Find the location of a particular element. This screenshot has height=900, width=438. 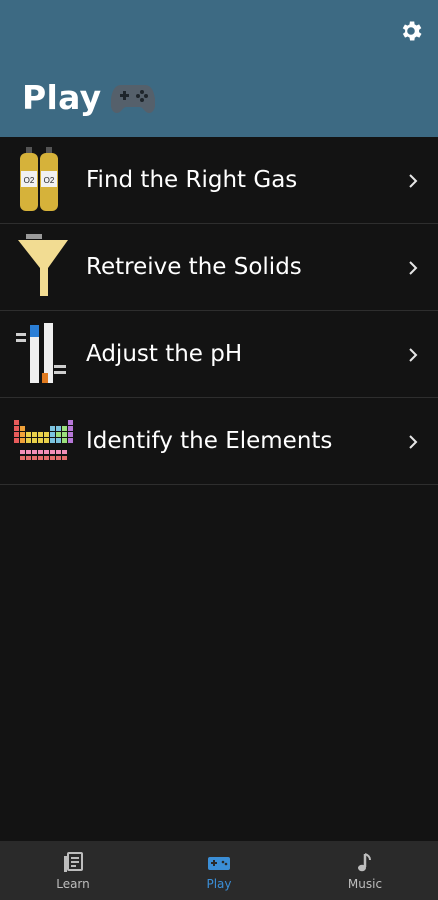

gear-icon is located at coordinates (411, 31).